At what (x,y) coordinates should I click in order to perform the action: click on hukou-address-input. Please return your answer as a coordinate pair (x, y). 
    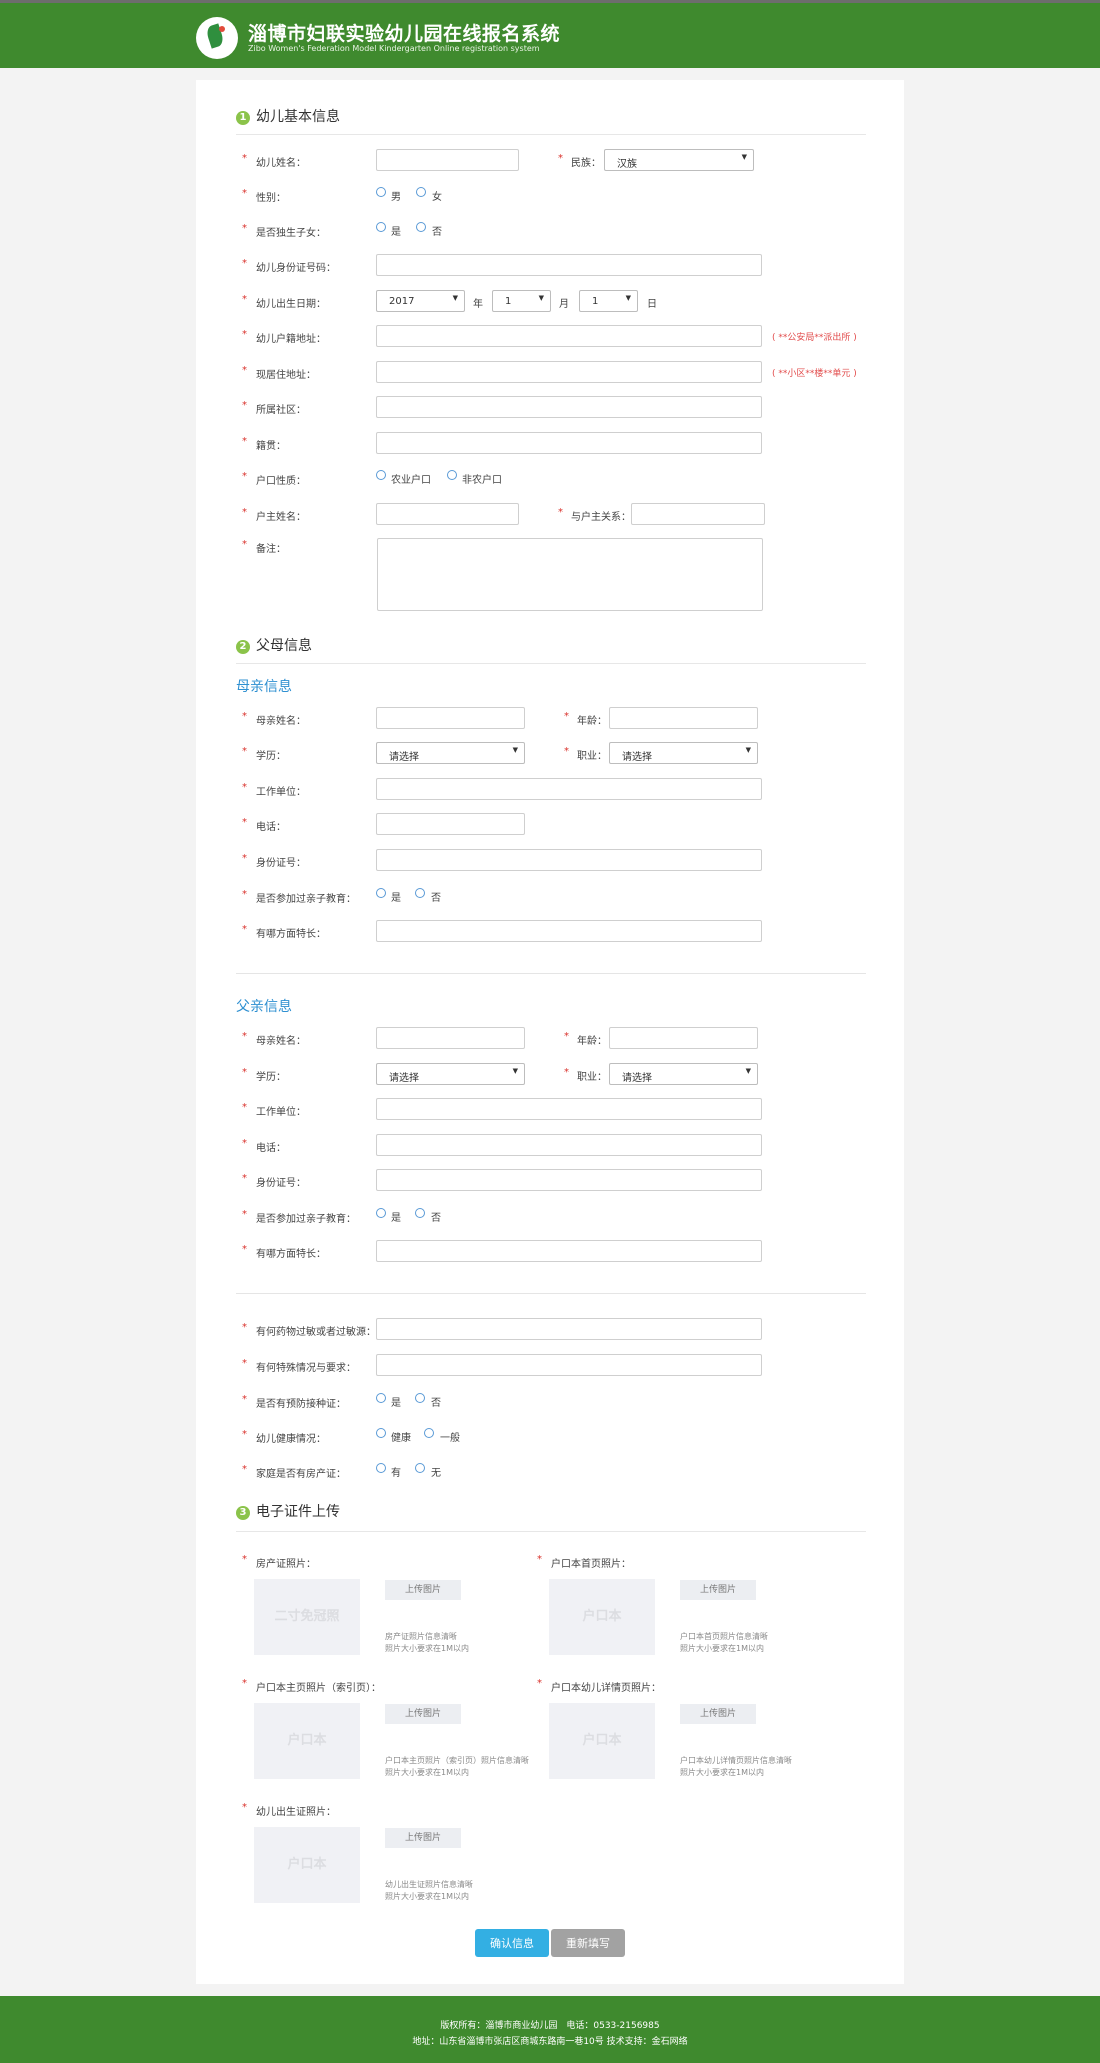
    Looking at the image, I should click on (569, 336).